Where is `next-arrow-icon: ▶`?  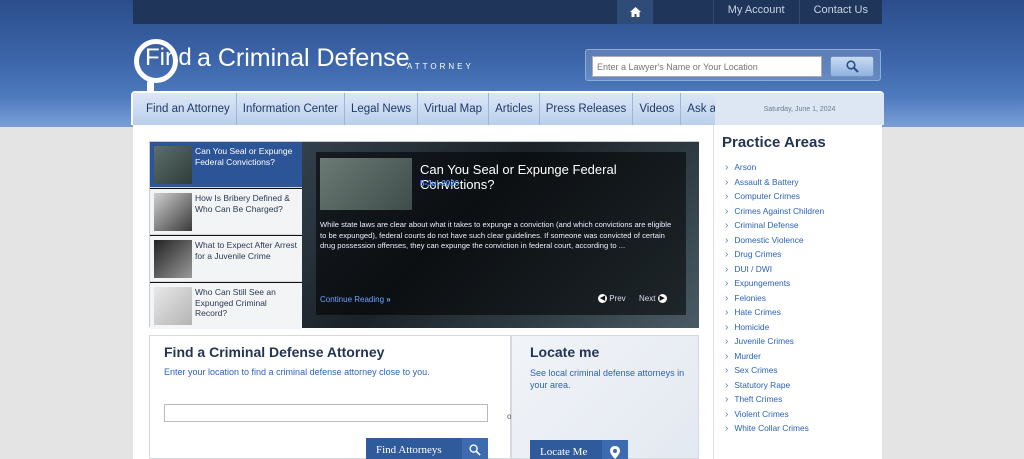
next-arrow-icon: ▶ is located at coordinates (662, 299).